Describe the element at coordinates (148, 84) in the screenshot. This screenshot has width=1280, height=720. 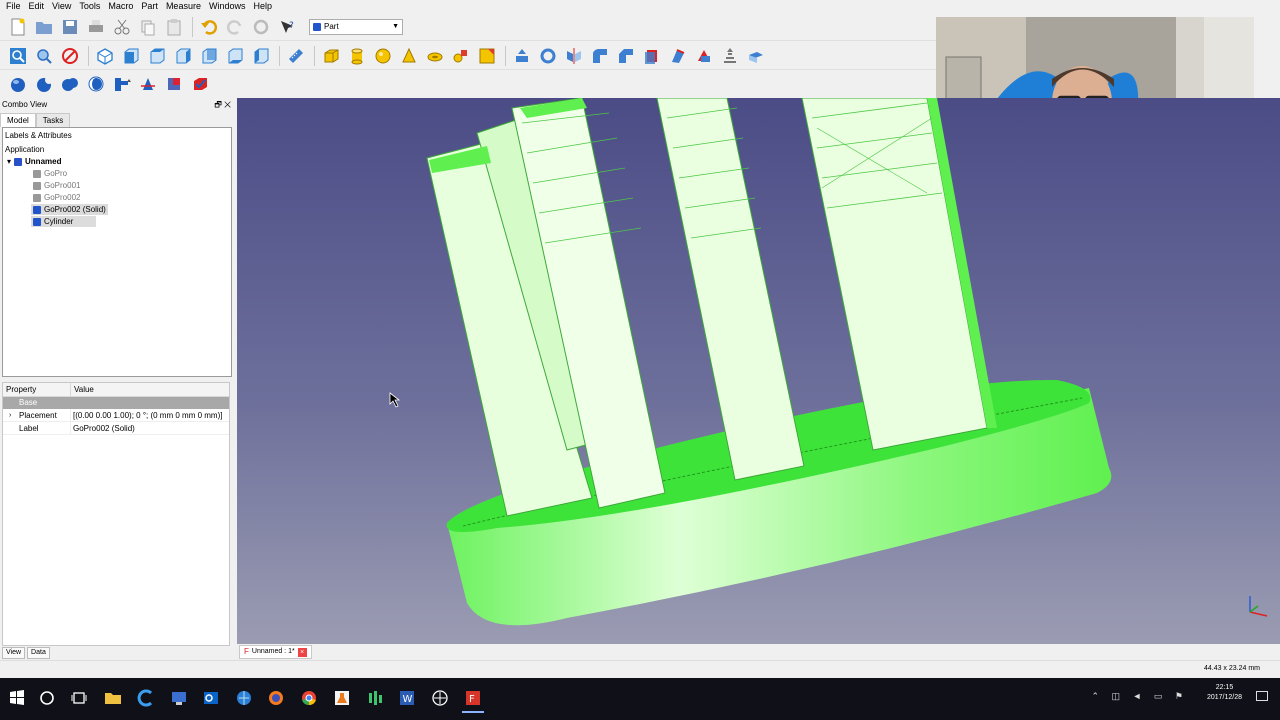
I see `split-icon` at that location.